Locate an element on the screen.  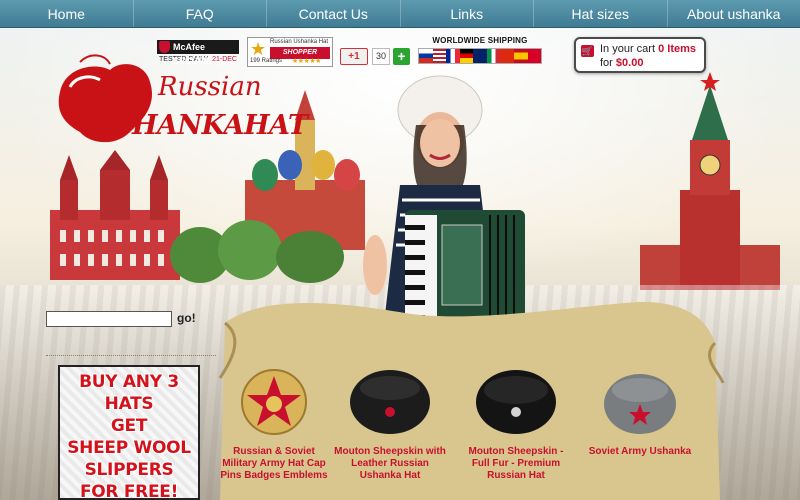
black-fur-ushanka-hat-icon is located at coordinates (516, 402).